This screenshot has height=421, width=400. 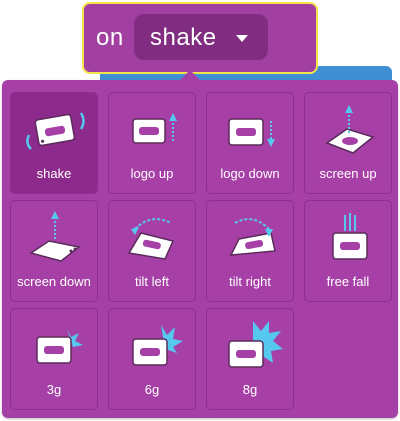 I want to click on option-label: logo up, so click(x=152, y=173).